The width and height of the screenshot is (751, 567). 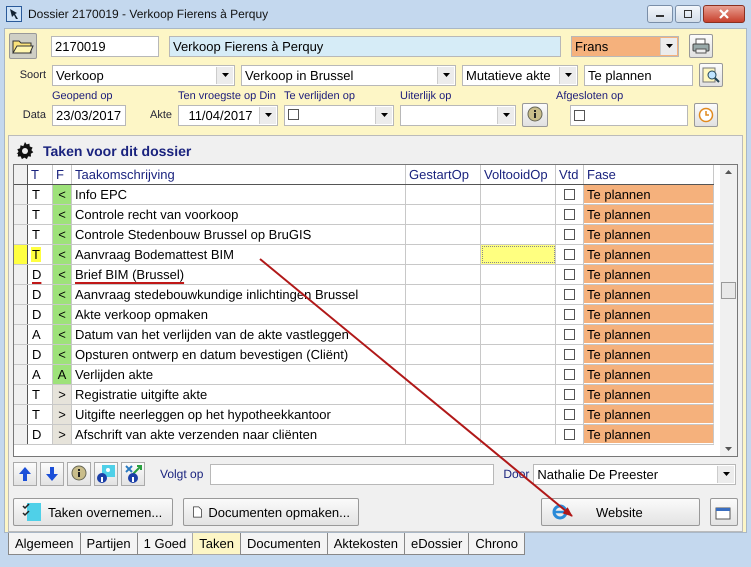 I want to click on column-header: T, so click(x=40, y=174).